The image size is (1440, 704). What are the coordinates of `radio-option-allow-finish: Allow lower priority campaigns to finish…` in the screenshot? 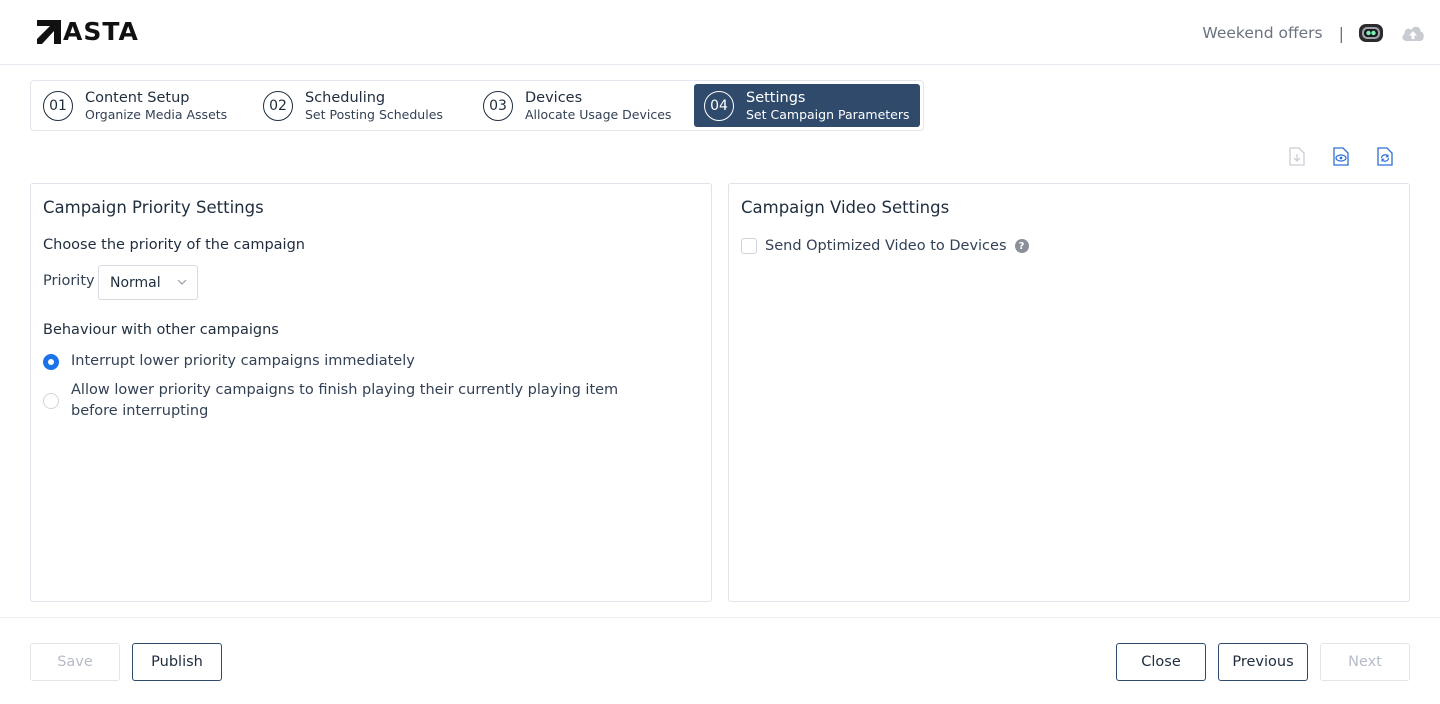 It's located at (353, 401).